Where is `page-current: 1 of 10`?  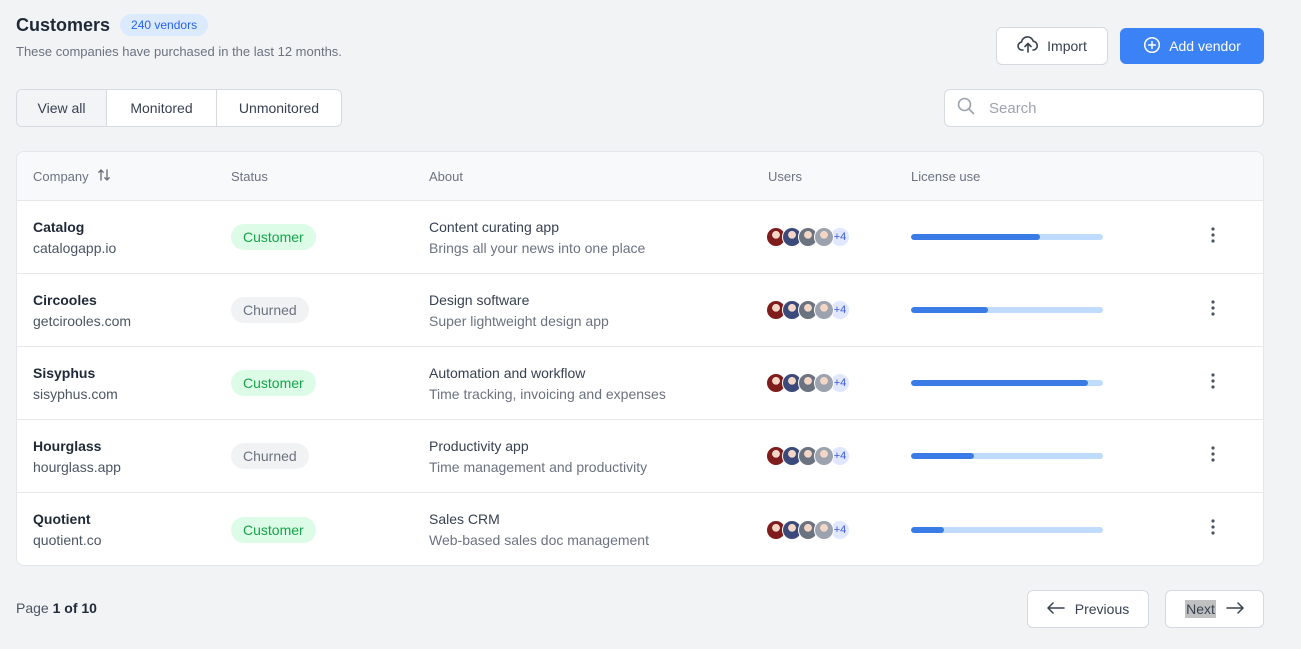 page-current: 1 of 10 is located at coordinates (74, 608).